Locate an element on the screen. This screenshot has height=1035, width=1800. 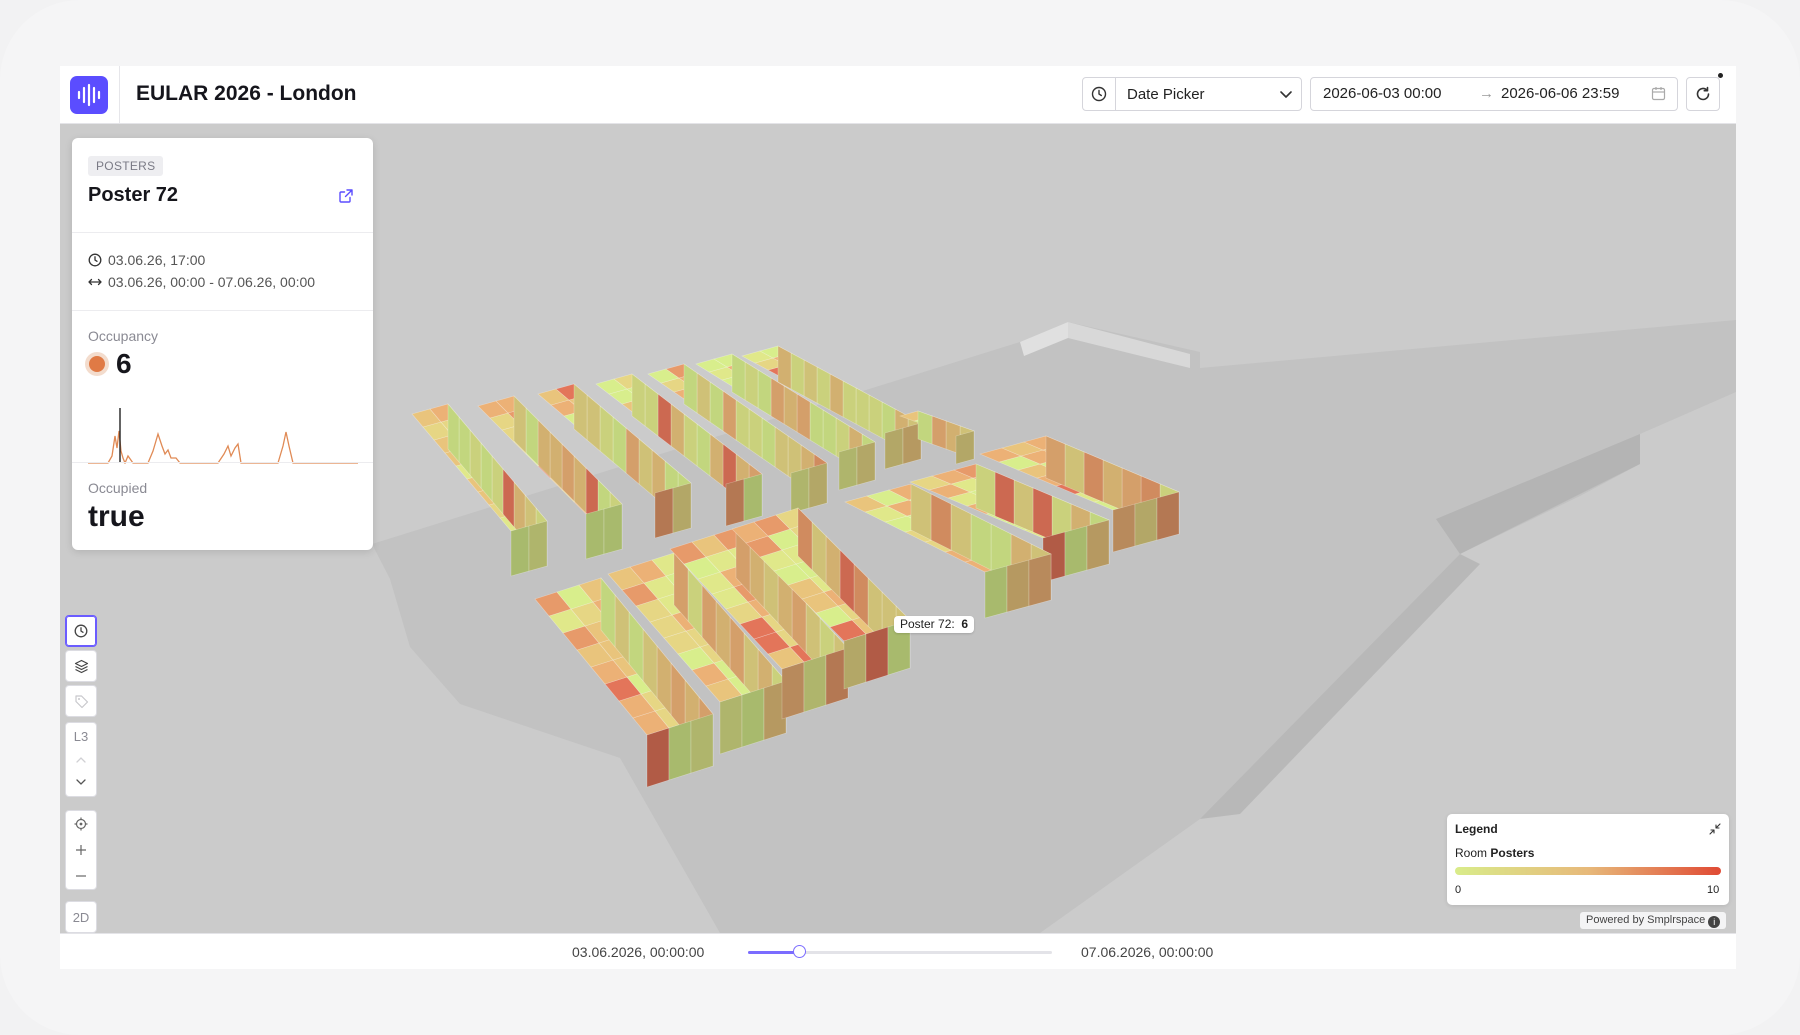
level-up-button is located at coordinates (81, 760).